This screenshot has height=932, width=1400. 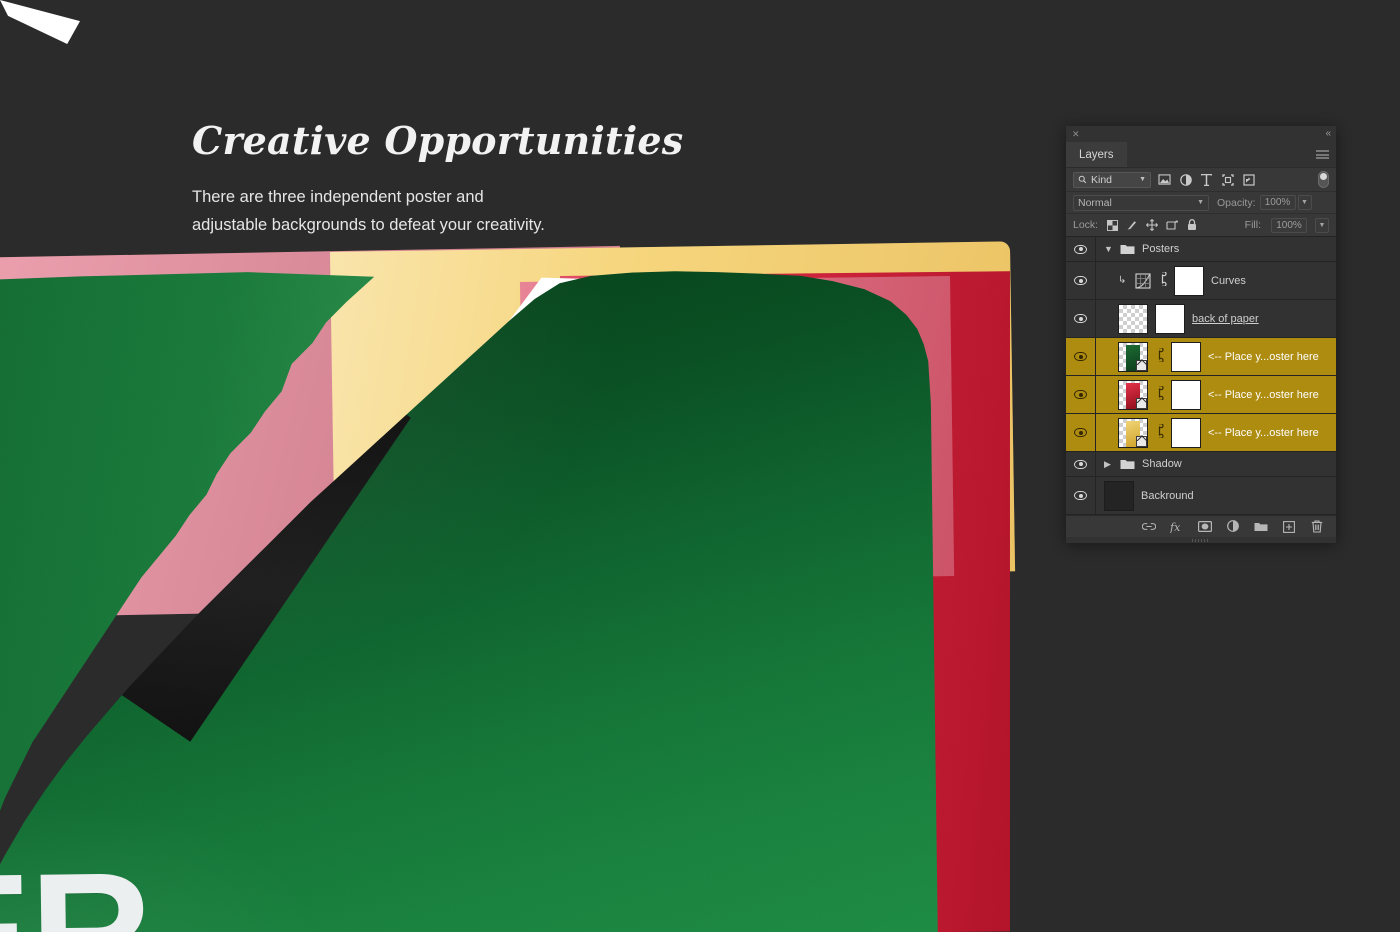 What do you see at coordinates (1322, 225) in the screenshot?
I see `fill-slider-caret-icon: ▼` at bounding box center [1322, 225].